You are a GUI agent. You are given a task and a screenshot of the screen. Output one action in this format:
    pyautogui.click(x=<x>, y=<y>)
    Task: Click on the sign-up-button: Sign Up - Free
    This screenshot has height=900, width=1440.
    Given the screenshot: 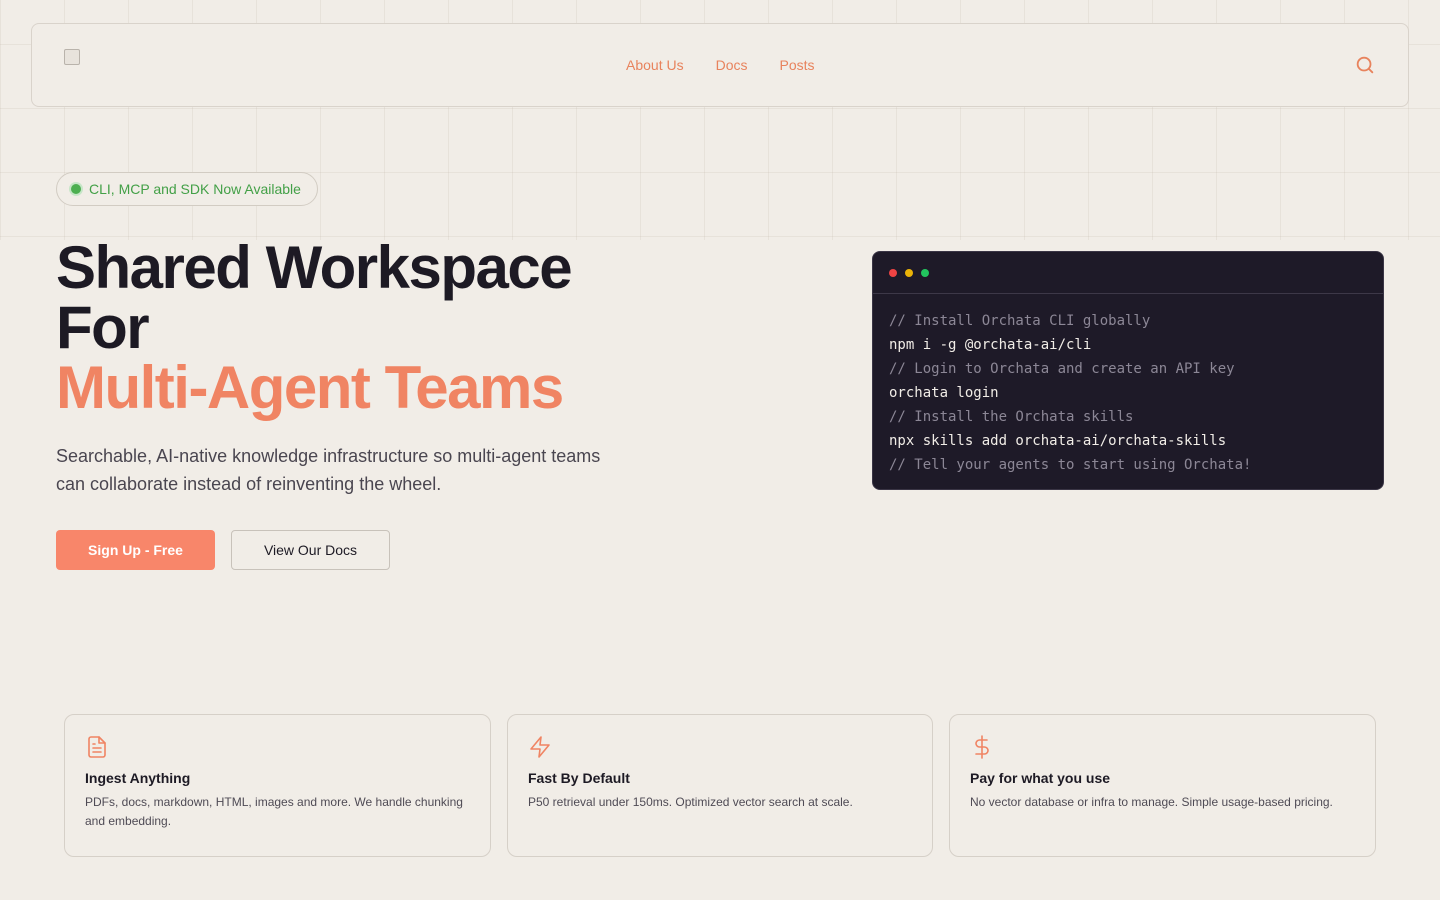 What is the action you would take?
    pyautogui.click(x=135, y=550)
    